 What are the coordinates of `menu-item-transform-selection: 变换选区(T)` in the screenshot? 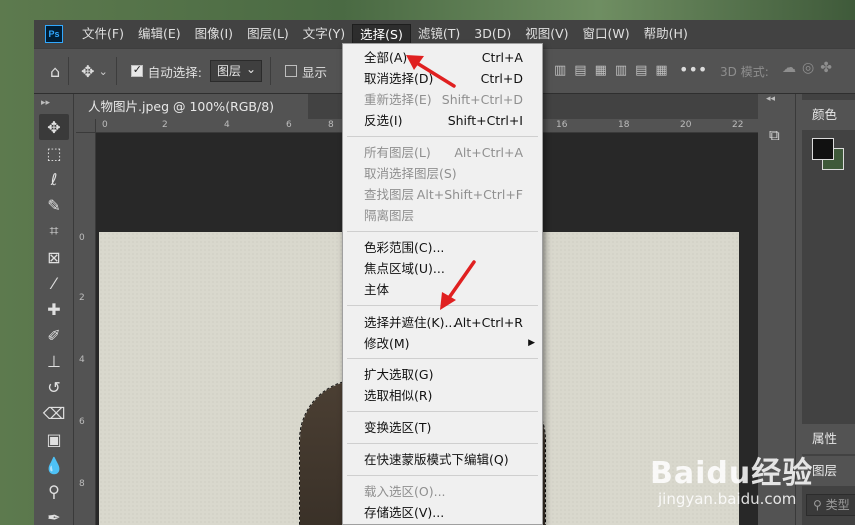 It's located at (442, 427).